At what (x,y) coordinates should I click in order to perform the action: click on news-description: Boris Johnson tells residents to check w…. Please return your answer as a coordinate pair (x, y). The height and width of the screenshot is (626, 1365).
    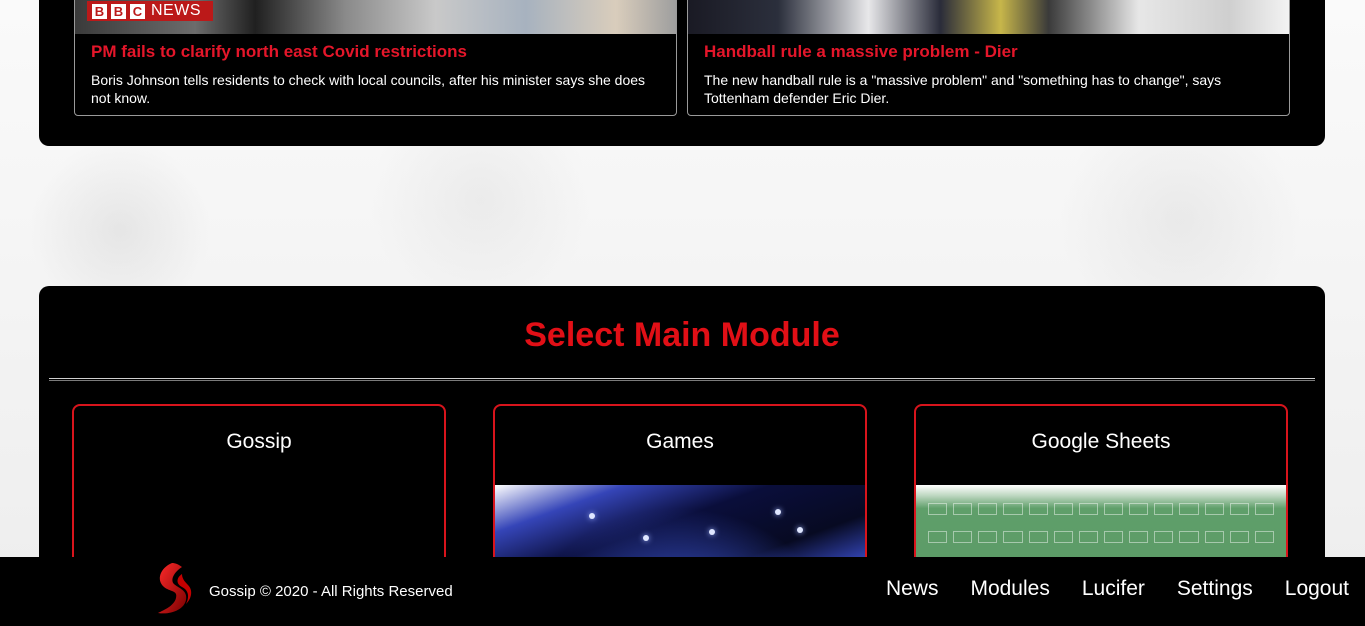
    Looking at the image, I should click on (368, 89).